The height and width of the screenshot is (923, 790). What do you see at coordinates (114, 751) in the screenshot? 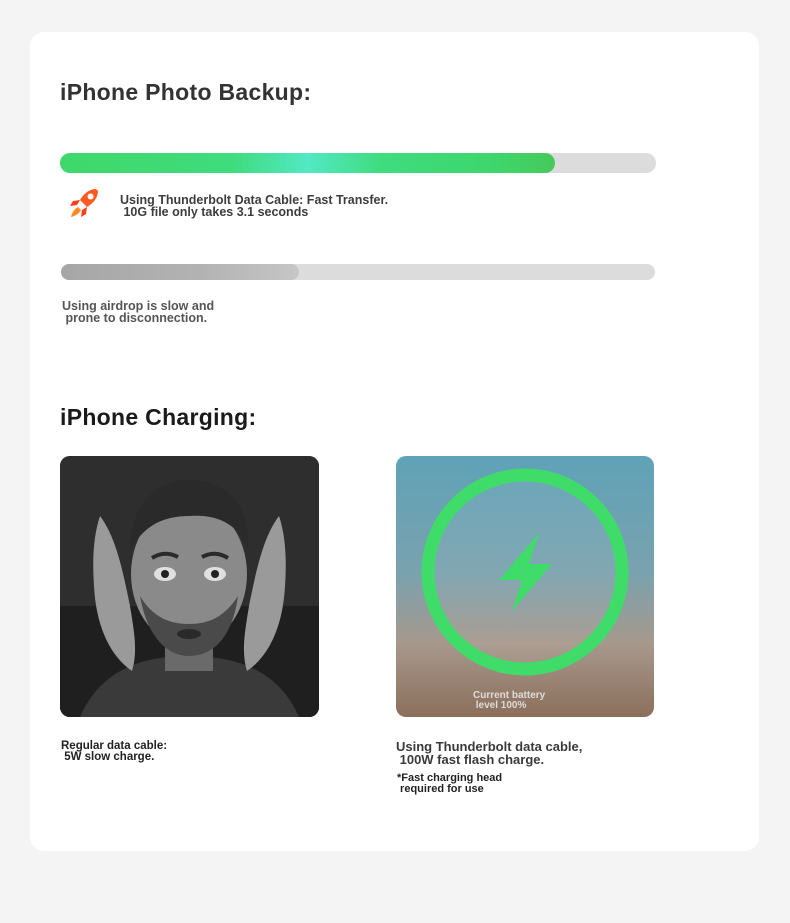
I see `regular-cable-caption: Regular data cable: 5W slow charge.` at bounding box center [114, 751].